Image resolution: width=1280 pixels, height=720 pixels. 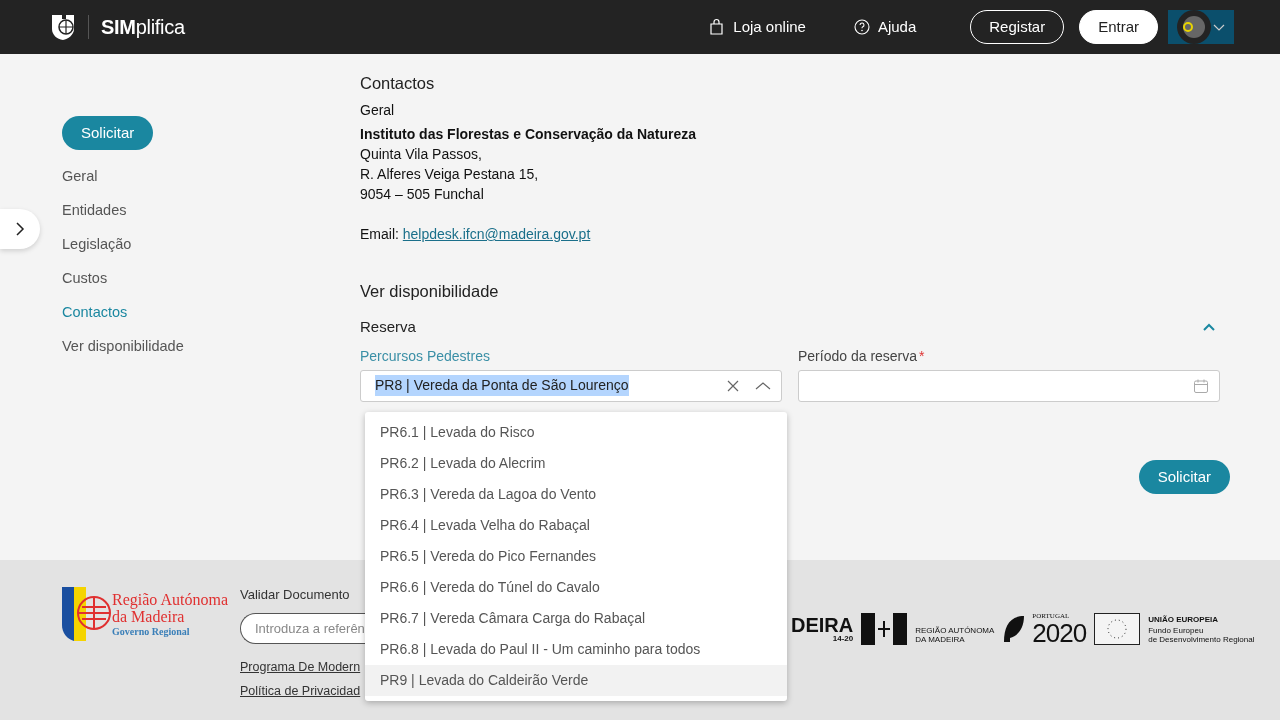 What do you see at coordinates (151, 632) in the screenshot?
I see `logo-subtext: Governo Regional` at bounding box center [151, 632].